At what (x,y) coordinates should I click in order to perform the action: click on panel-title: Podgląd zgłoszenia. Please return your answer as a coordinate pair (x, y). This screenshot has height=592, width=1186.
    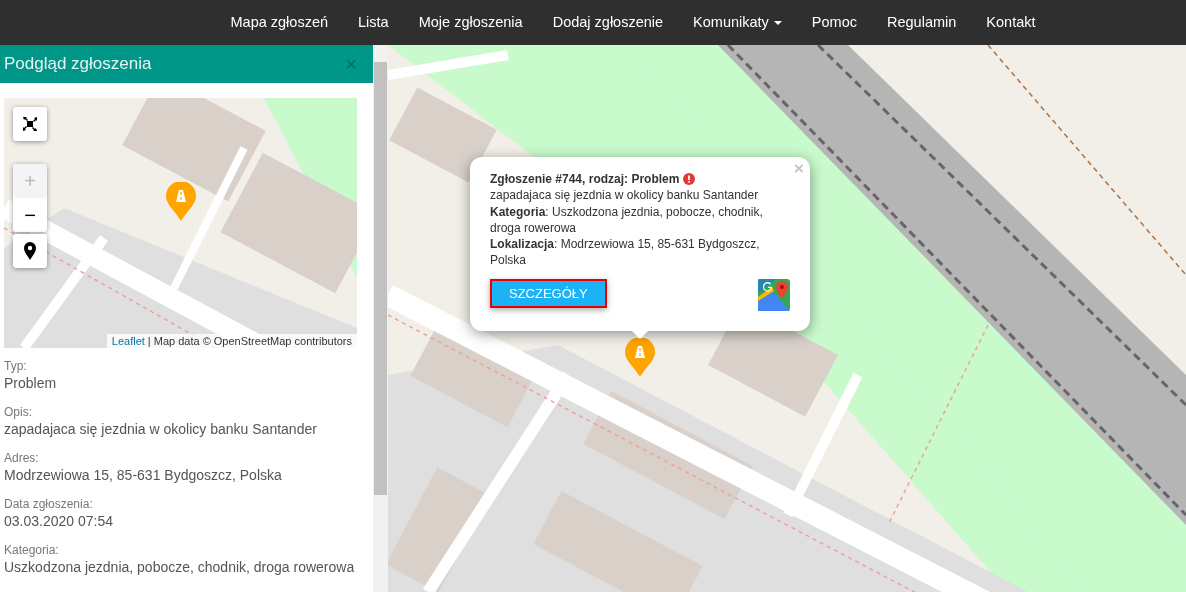
    Looking at the image, I should click on (78, 64).